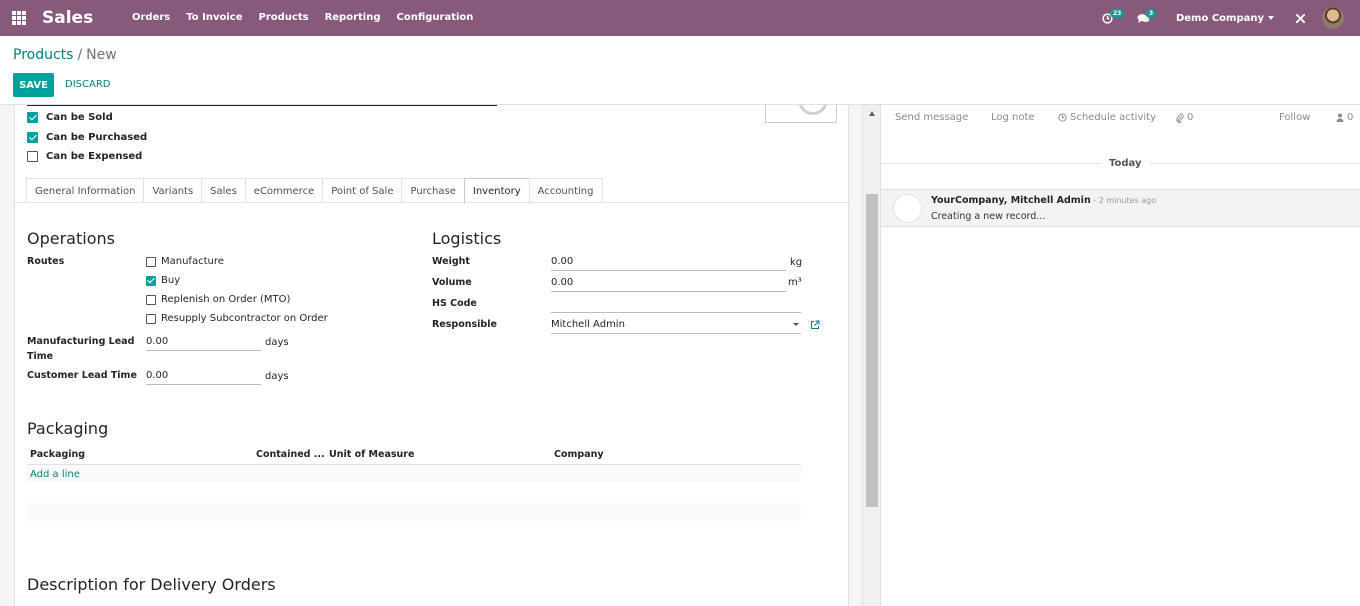 This screenshot has height=606, width=1360. What do you see at coordinates (435, 18) in the screenshot?
I see `menu-item-configuration: Configuration` at bounding box center [435, 18].